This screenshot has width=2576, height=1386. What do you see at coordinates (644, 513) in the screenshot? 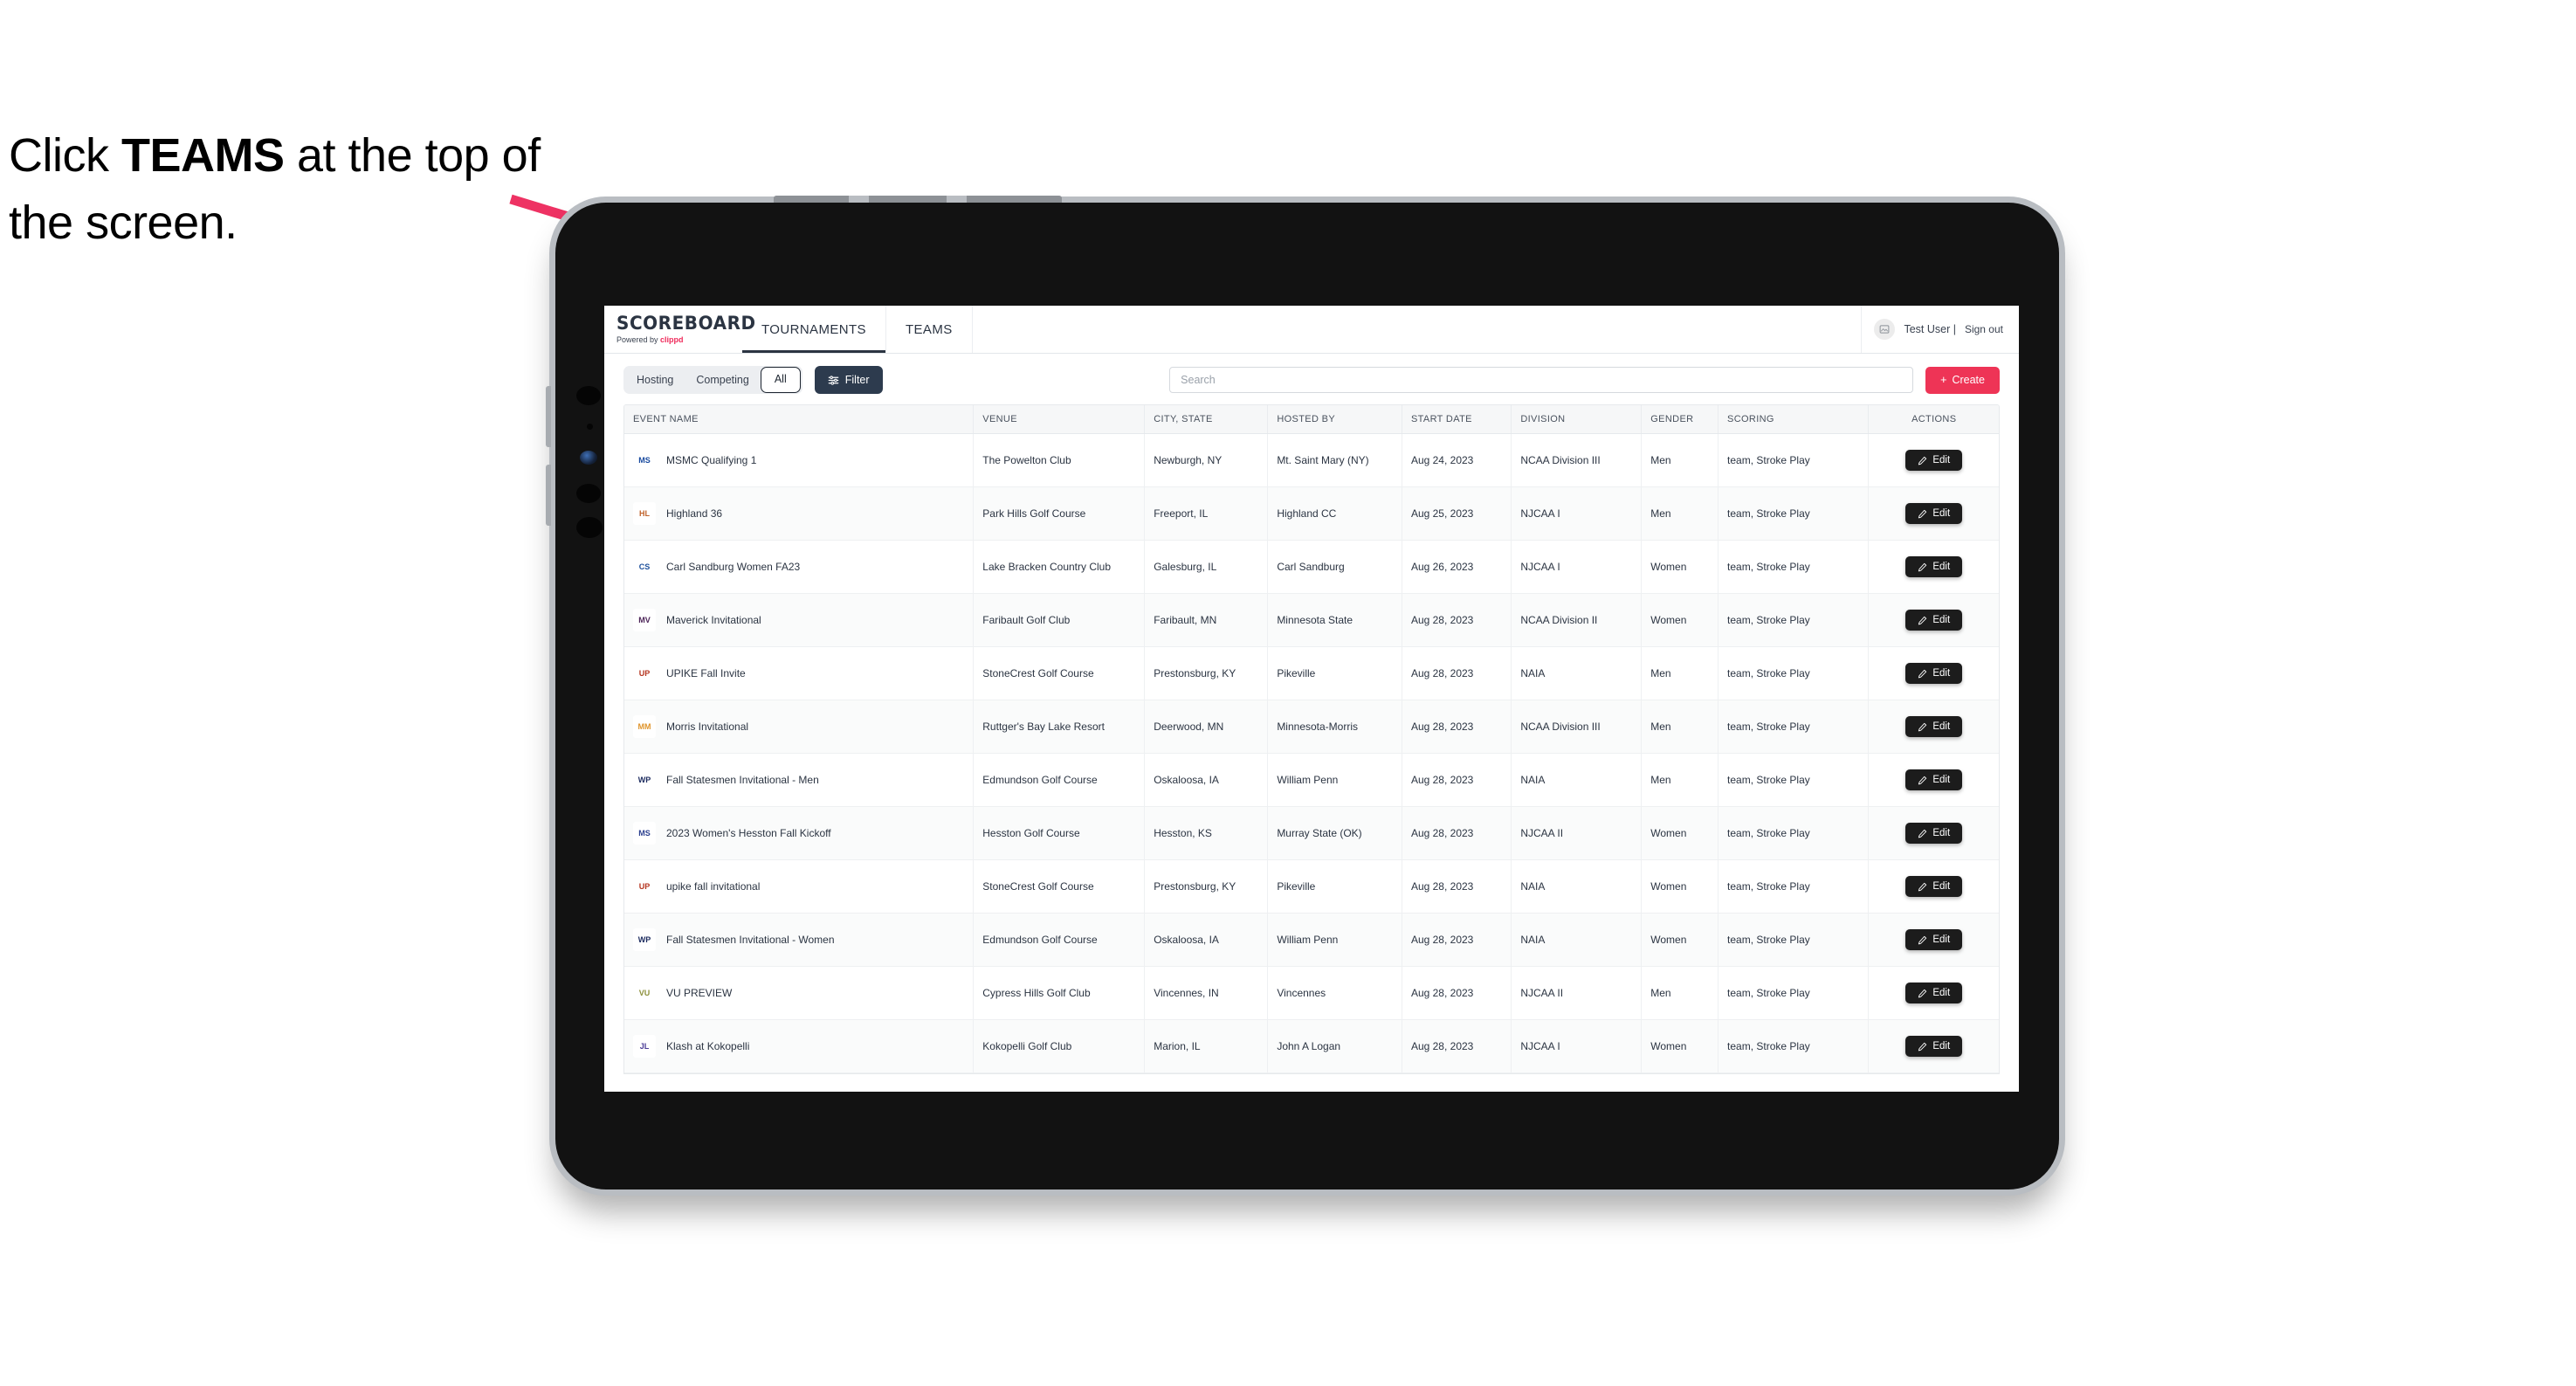
I see `team-logo-icon: HL` at bounding box center [644, 513].